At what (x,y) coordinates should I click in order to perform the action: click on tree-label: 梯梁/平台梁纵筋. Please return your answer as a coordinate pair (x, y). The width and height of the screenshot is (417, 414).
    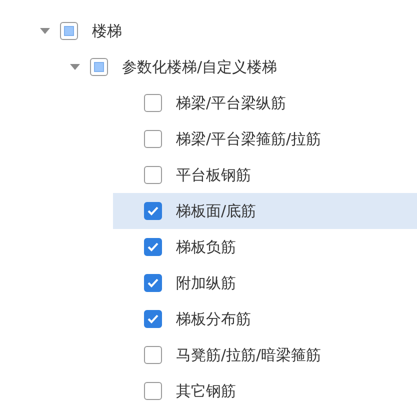
    Looking at the image, I should click on (231, 103).